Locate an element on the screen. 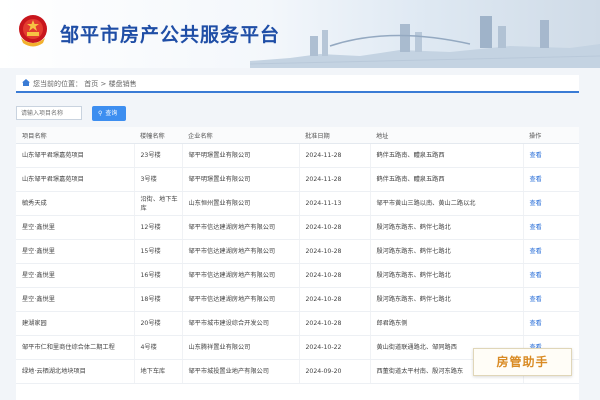 This screenshot has height=400, width=600. address-cell: 邹平市黄山三路以南、黄山二路以北 is located at coordinates (446, 203).